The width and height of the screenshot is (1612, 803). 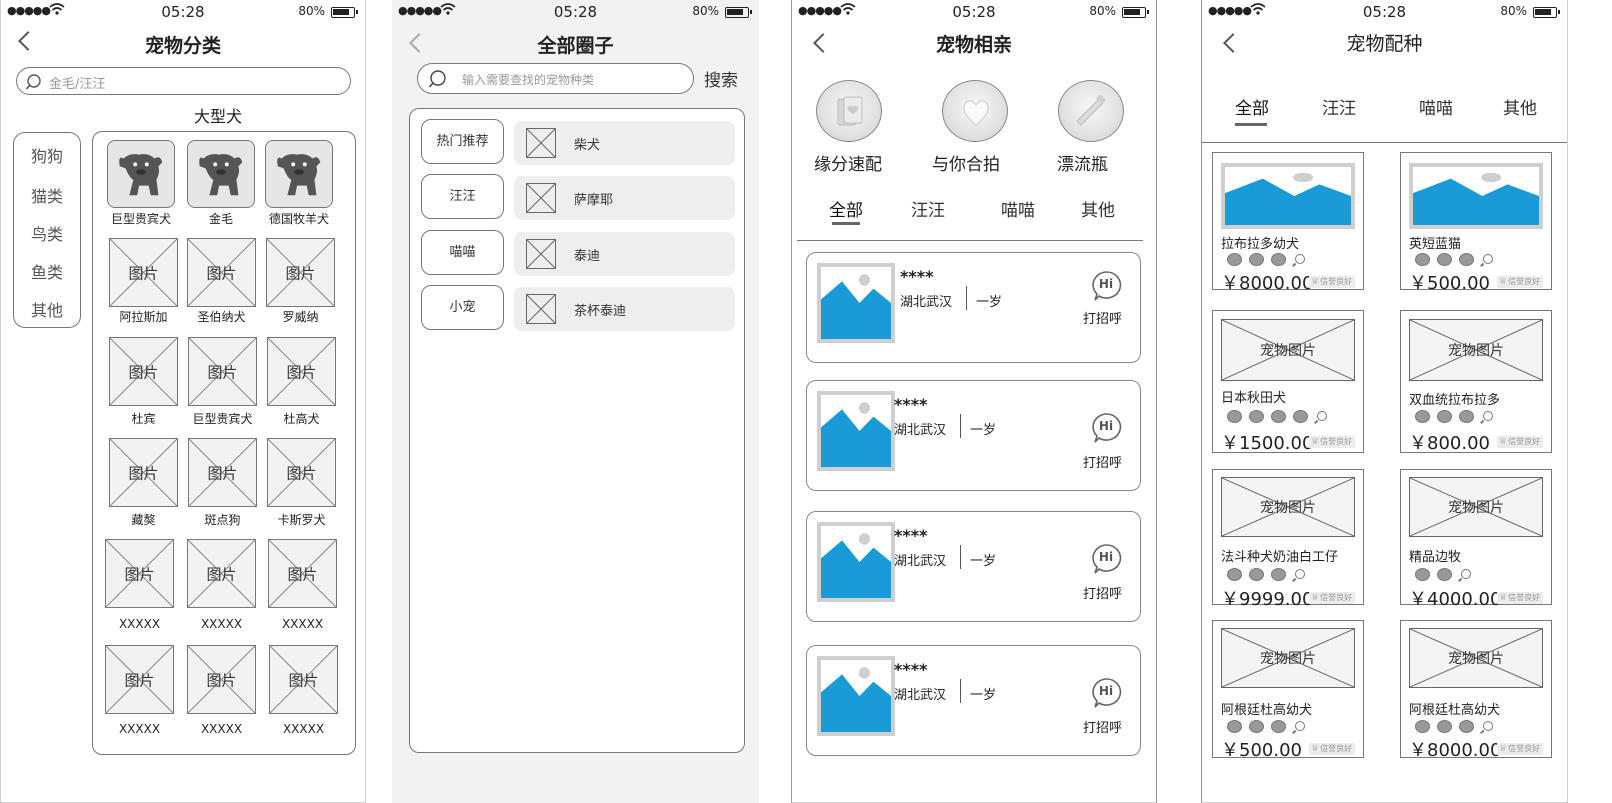 What do you see at coordinates (624, 143) in the screenshot?
I see `circle-item: 柴犬` at bounding box center [624, 143].